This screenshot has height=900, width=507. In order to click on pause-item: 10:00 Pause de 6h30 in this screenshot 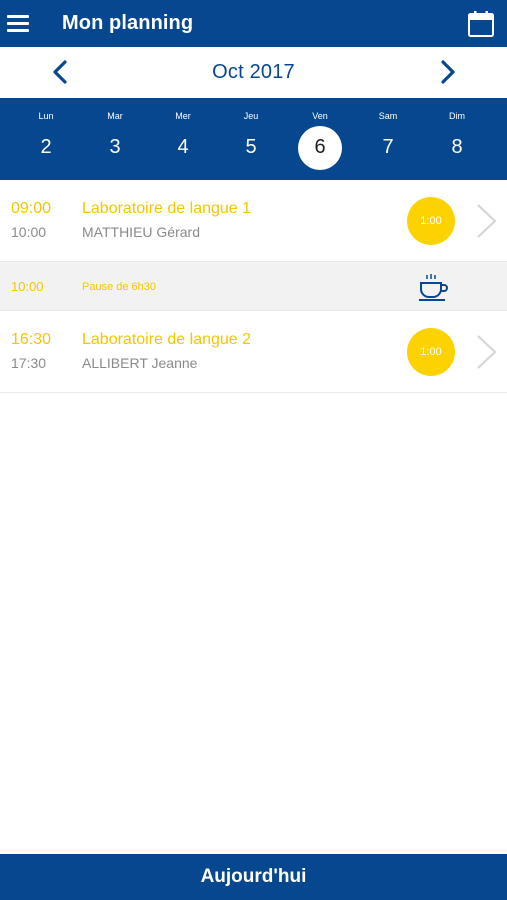, I will do `click(253, 286)`.